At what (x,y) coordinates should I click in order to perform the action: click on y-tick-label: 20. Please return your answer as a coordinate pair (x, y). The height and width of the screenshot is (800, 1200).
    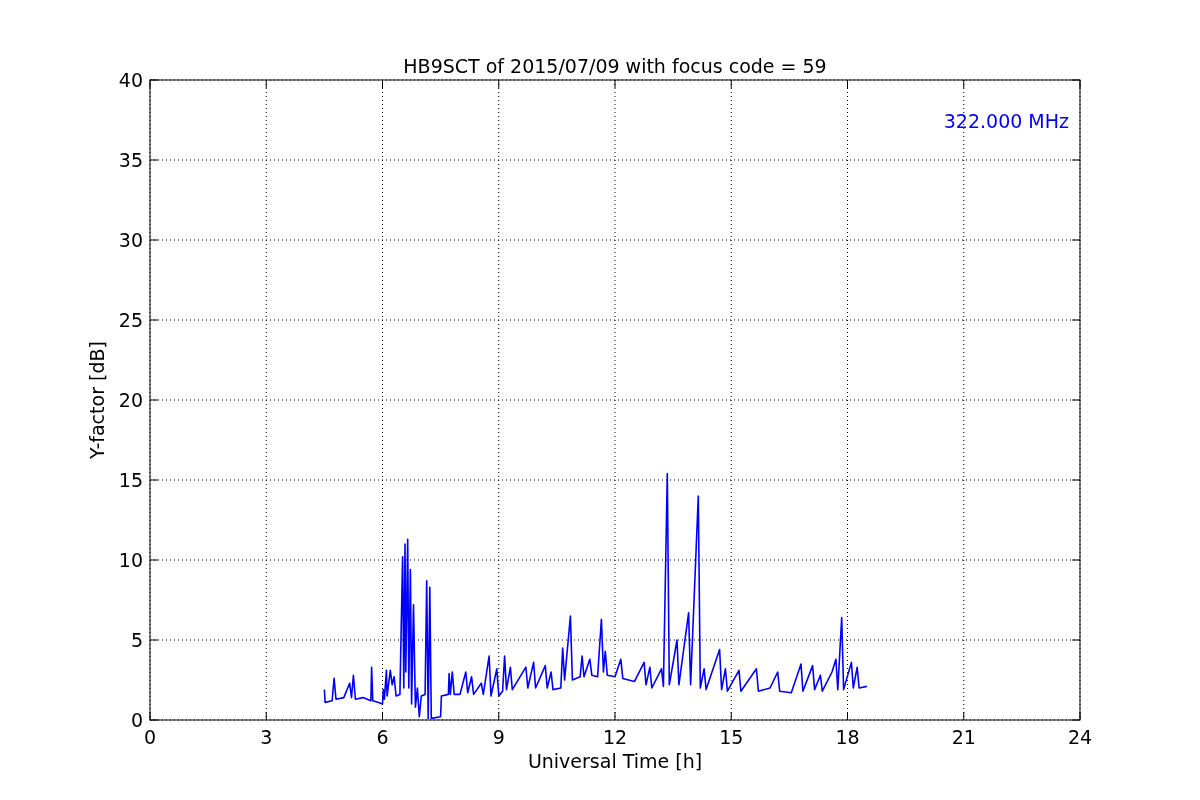
    Looking at the image, I should click on (130, 400).